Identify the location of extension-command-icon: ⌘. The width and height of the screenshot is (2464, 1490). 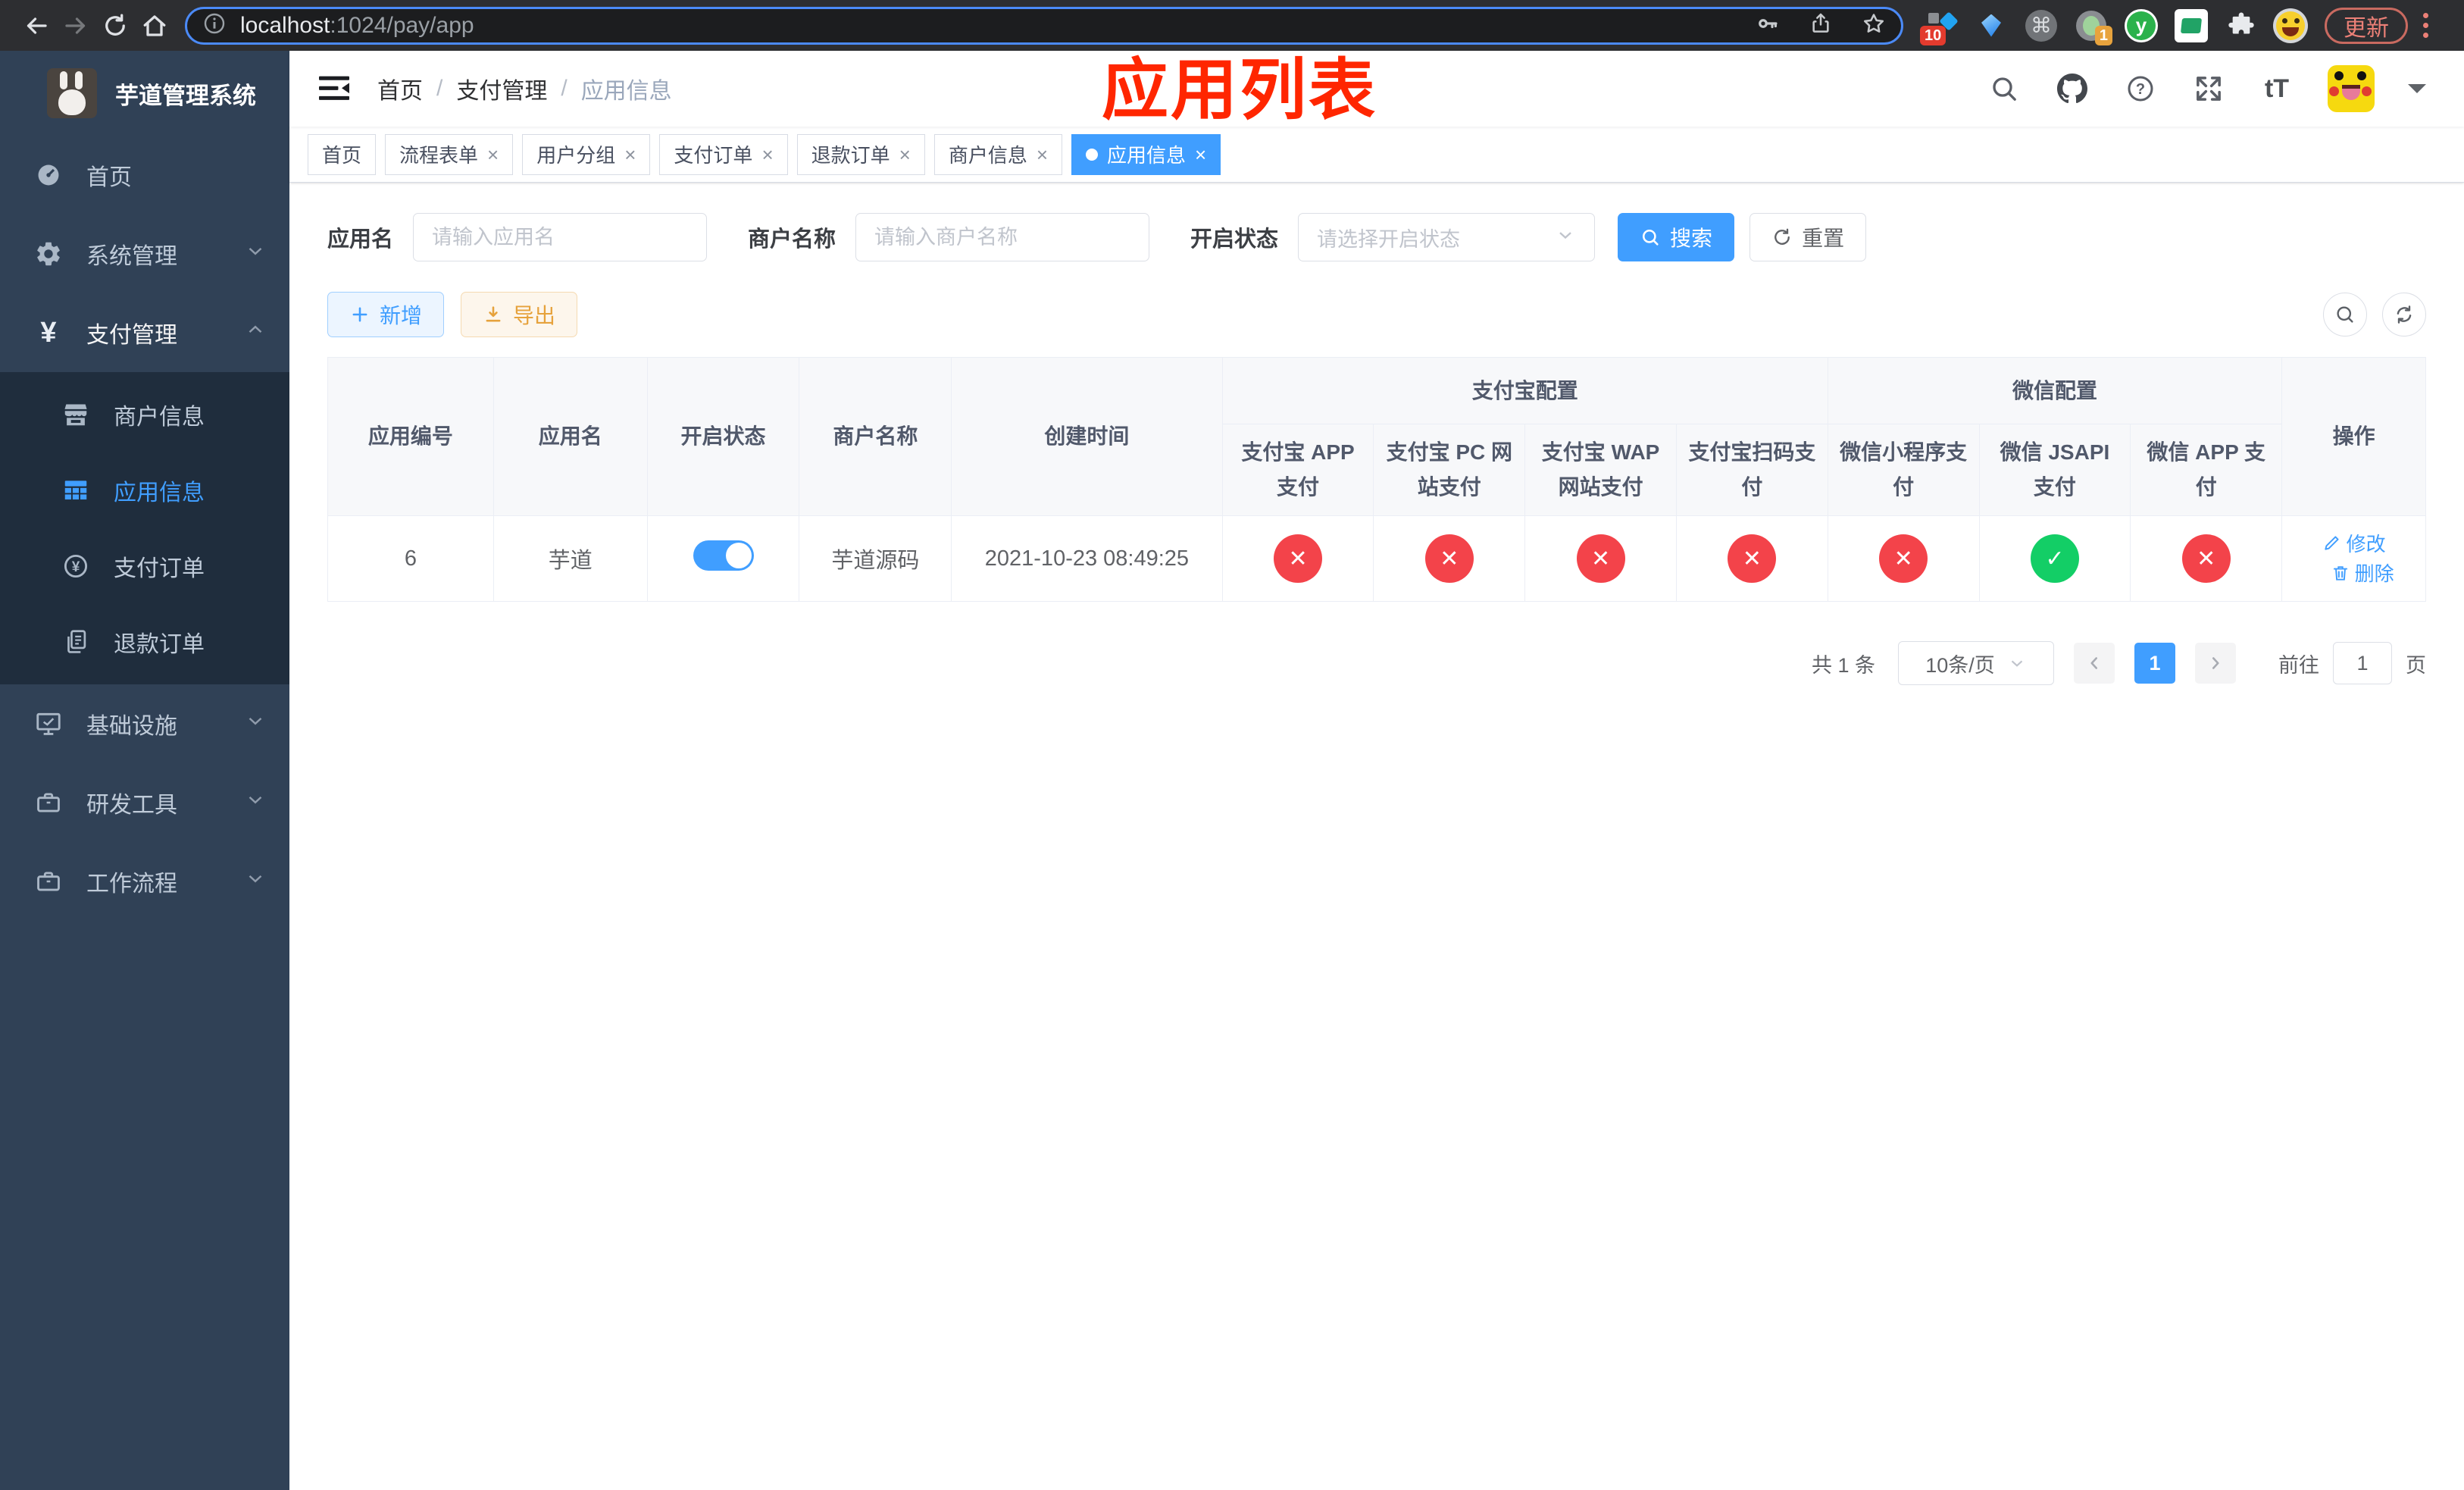
(2041, 26).